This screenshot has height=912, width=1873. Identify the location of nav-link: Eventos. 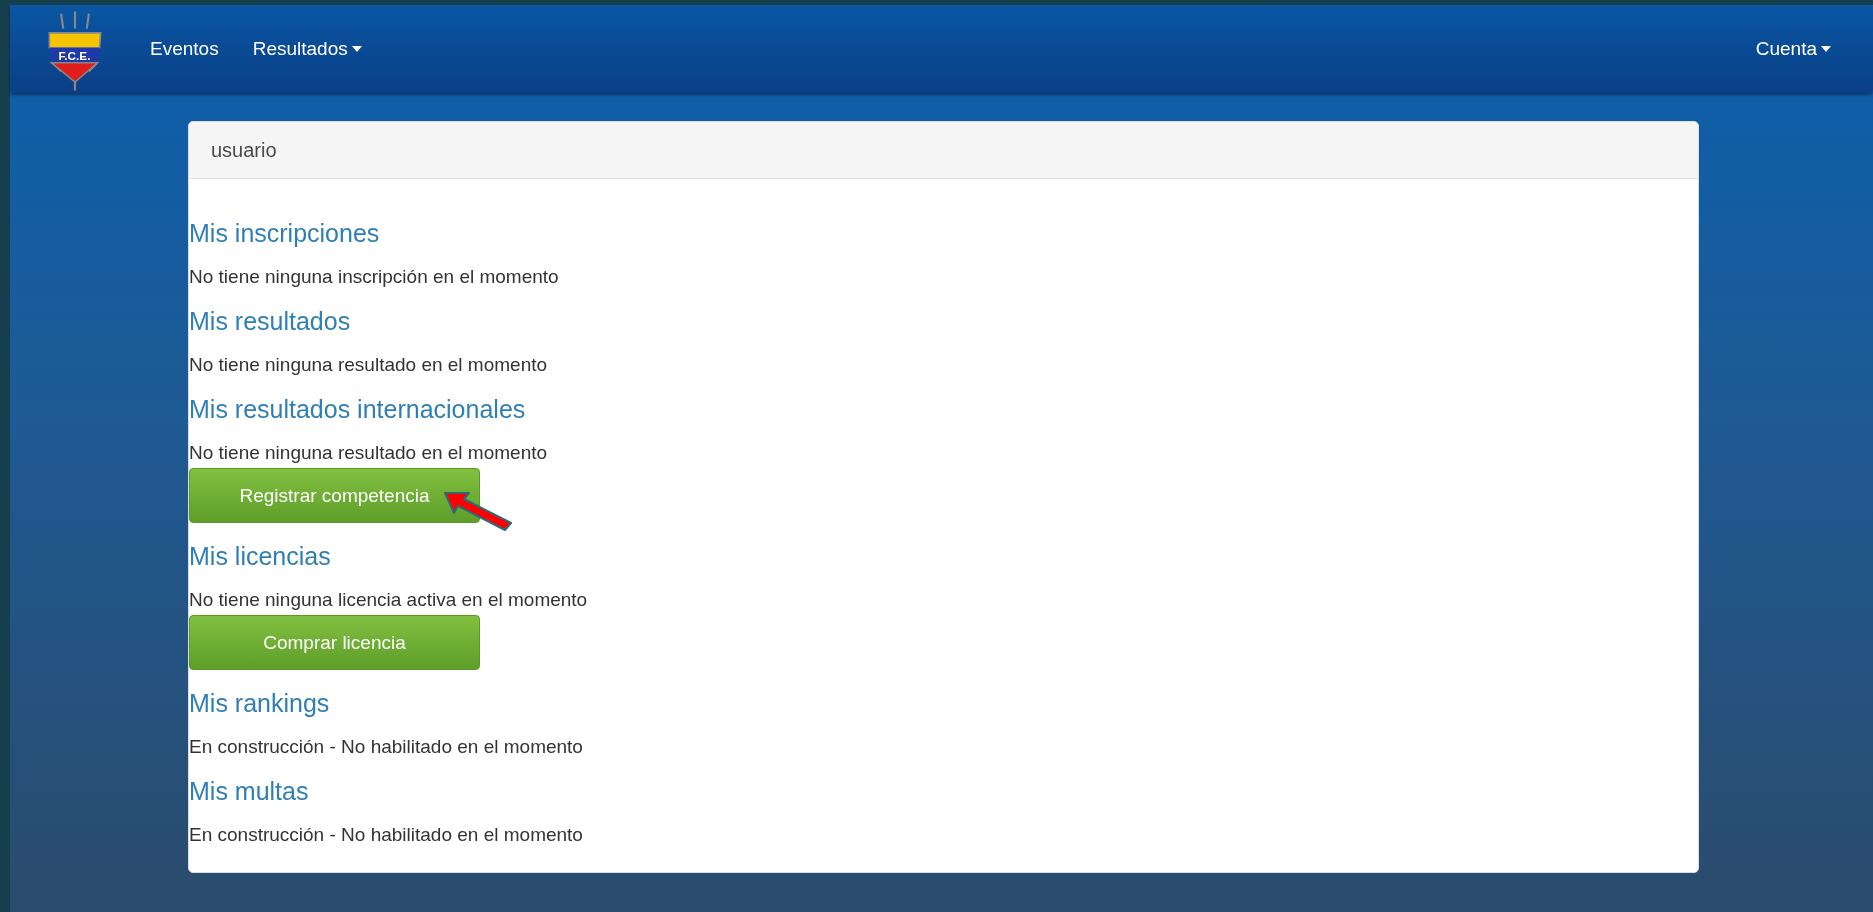
(184, 49).